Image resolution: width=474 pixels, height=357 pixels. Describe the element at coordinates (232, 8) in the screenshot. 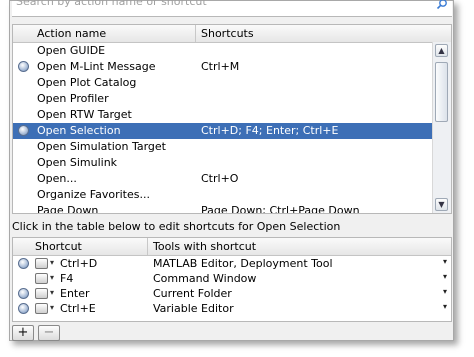

I see `search-field: Search by action name or shortcut` at that location.